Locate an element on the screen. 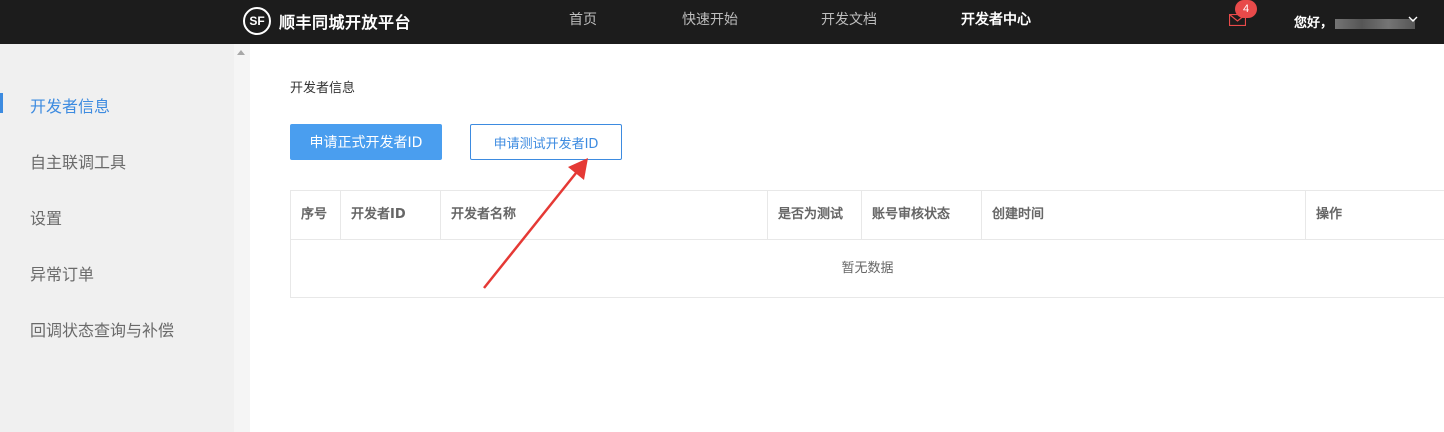 The image size is (1444, 432). page-title: 开发者信息 is located at coordinates (323, 88).